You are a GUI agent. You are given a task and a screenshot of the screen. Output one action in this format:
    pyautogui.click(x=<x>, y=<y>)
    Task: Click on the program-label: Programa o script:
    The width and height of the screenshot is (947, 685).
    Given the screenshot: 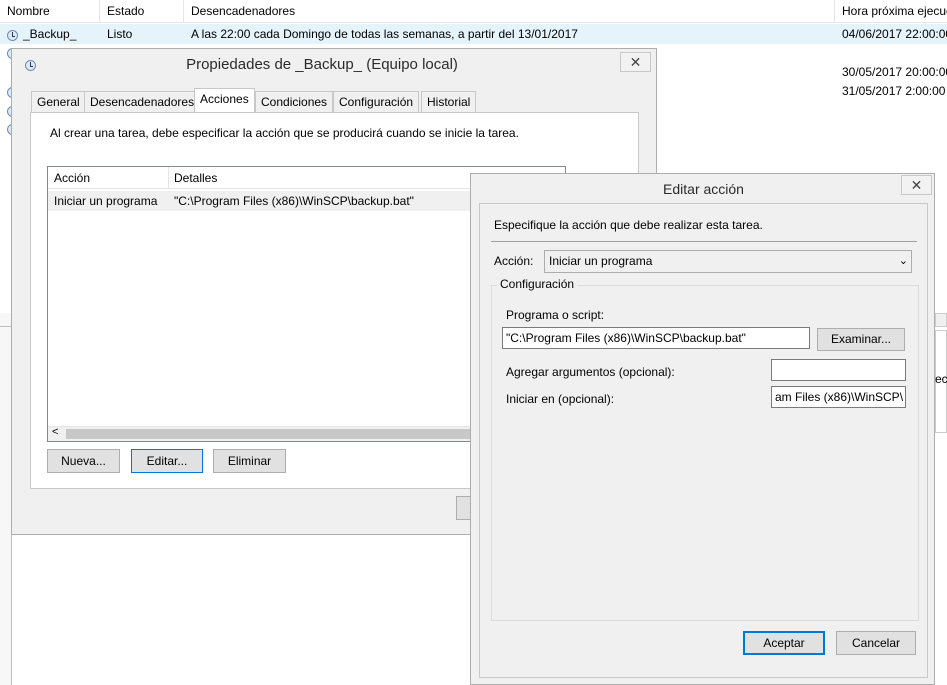 What is the action you would take?
    pyautogui.click(x=555, y=315)
    